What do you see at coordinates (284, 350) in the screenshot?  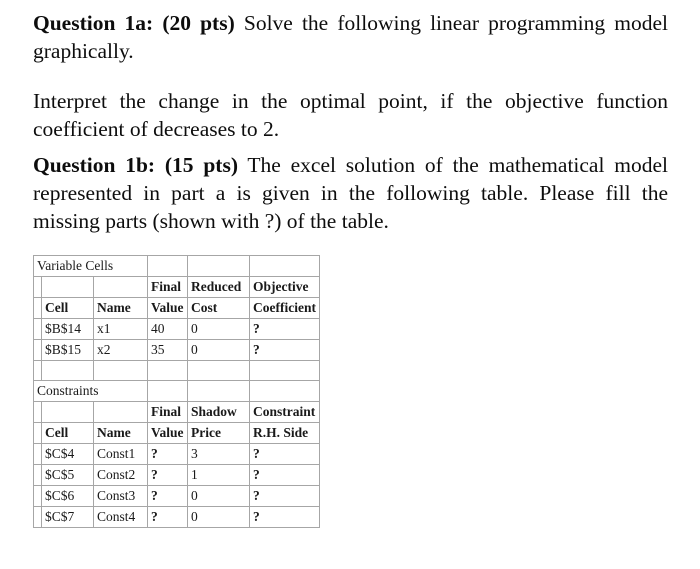 I see `variable-row-1-objective-coefficient: ?` at bounding box center [284, 350].